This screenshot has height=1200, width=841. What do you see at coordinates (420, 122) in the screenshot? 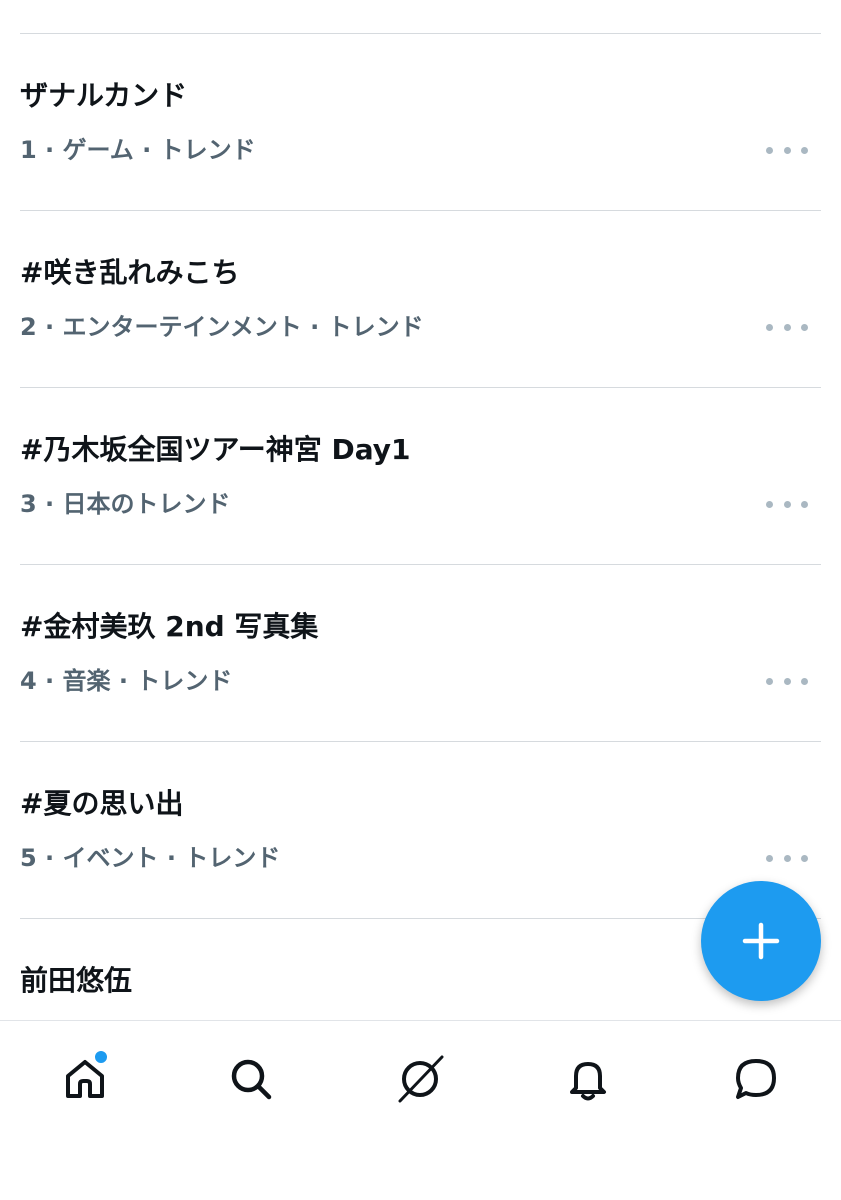
I see `trend-item: ザナルカンド 1 · ゲーム · トレンド` at bounding box center [420, 122].